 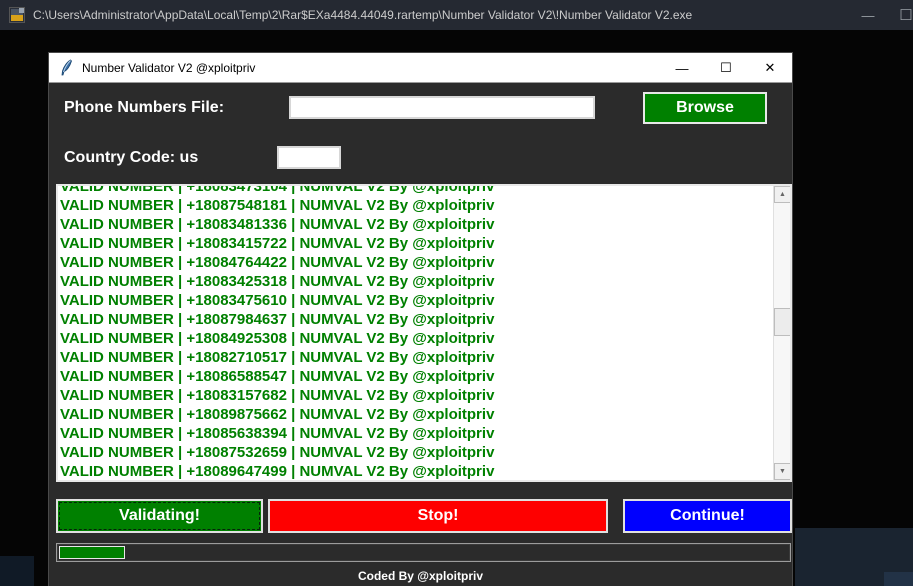 I want to click on country-code-input, so click(x=309, y=157).